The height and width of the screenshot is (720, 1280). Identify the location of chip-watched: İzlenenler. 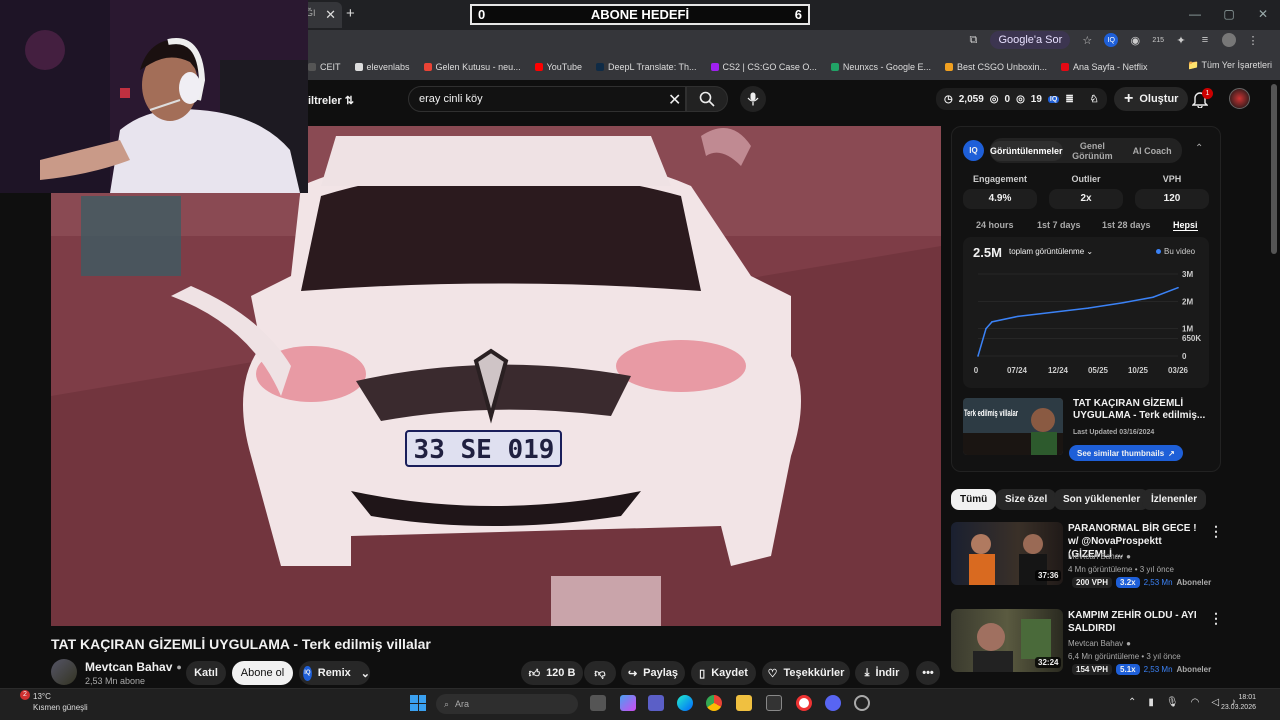
(1174, 499).